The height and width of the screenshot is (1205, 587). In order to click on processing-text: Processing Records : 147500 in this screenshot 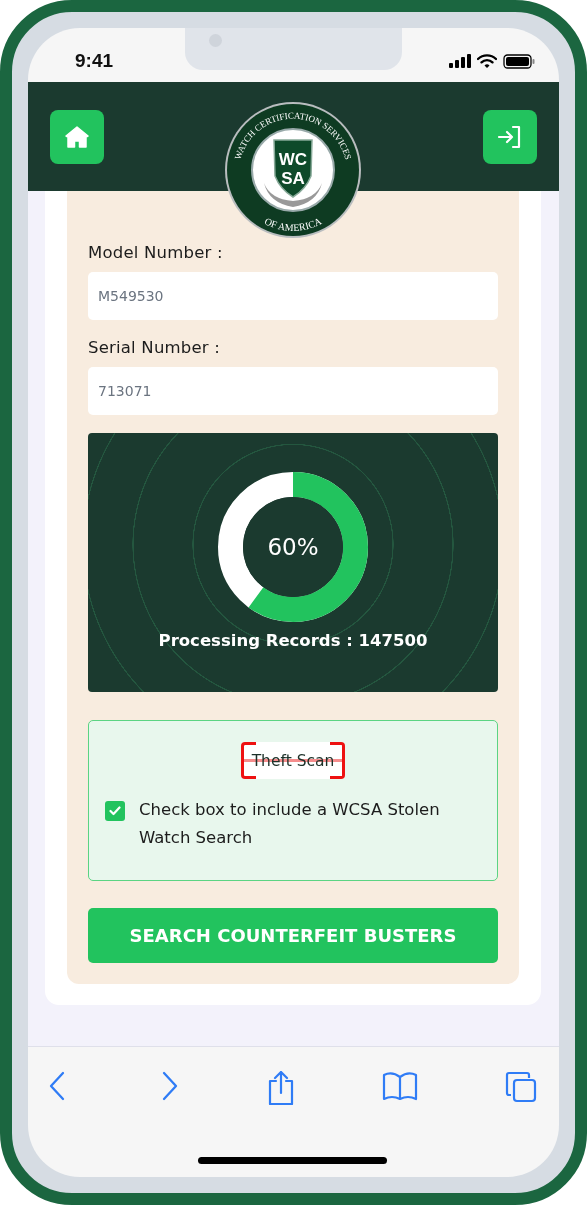, I will do `click(293, 640)`.